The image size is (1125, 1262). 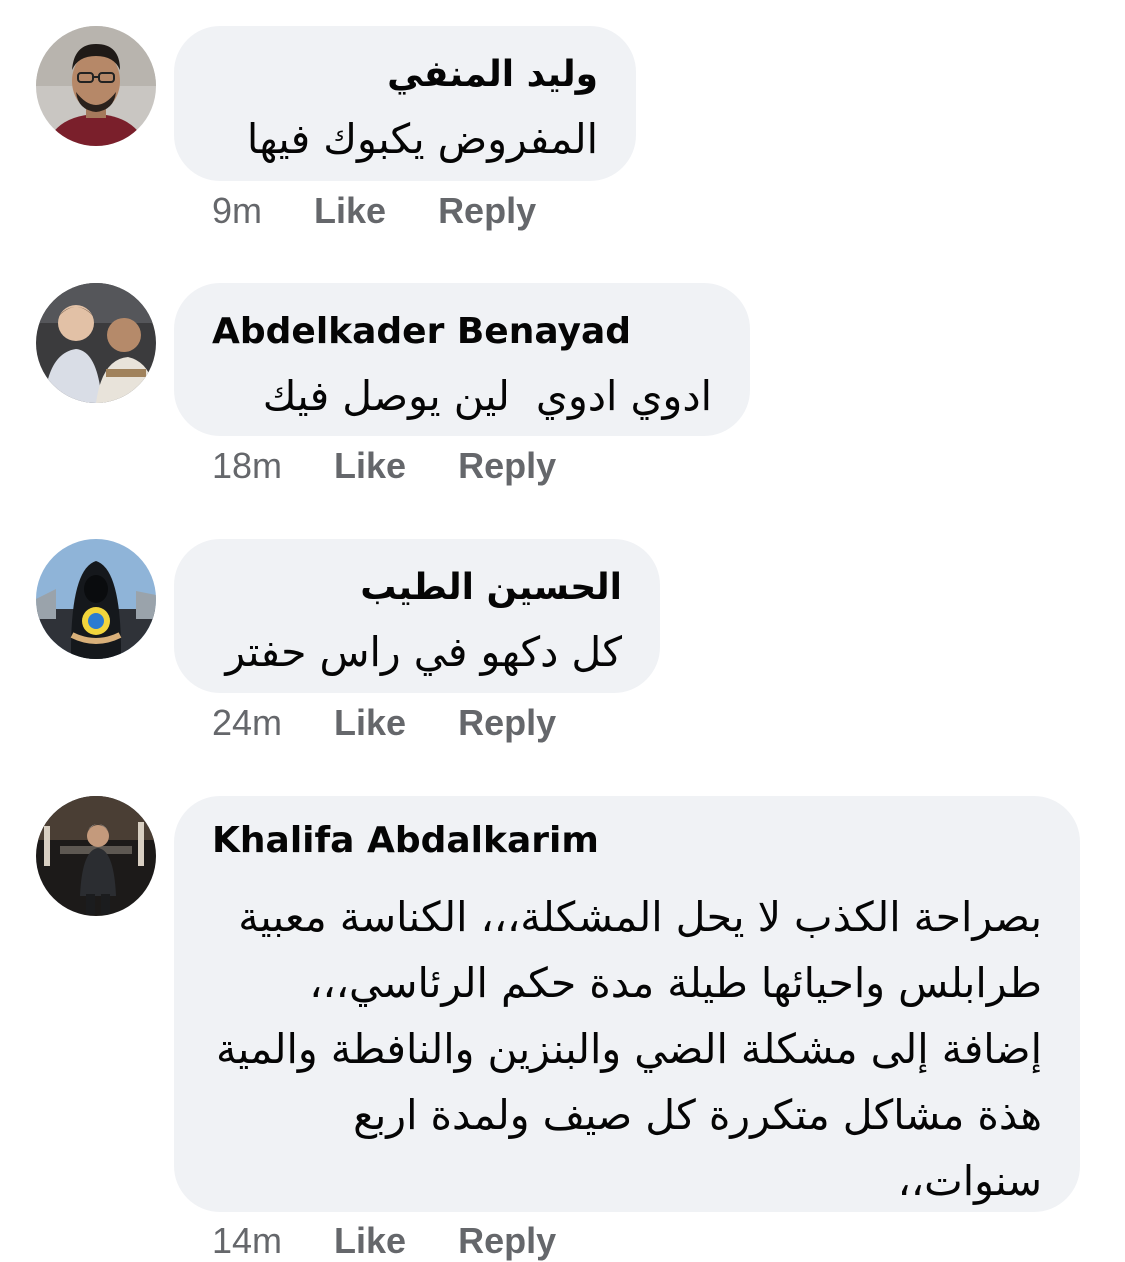 I want to click on comment-bubble: وليد المنفي المفروض يكبوك فيها, so click(x=405, y=103).